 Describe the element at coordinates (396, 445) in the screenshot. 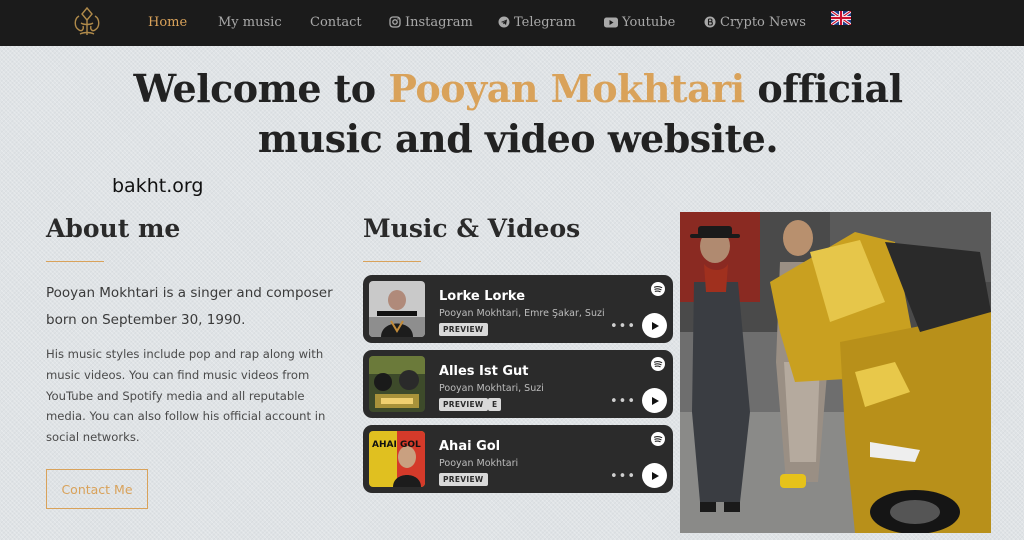

I see `cover-text: AHAI GOL` at that location.